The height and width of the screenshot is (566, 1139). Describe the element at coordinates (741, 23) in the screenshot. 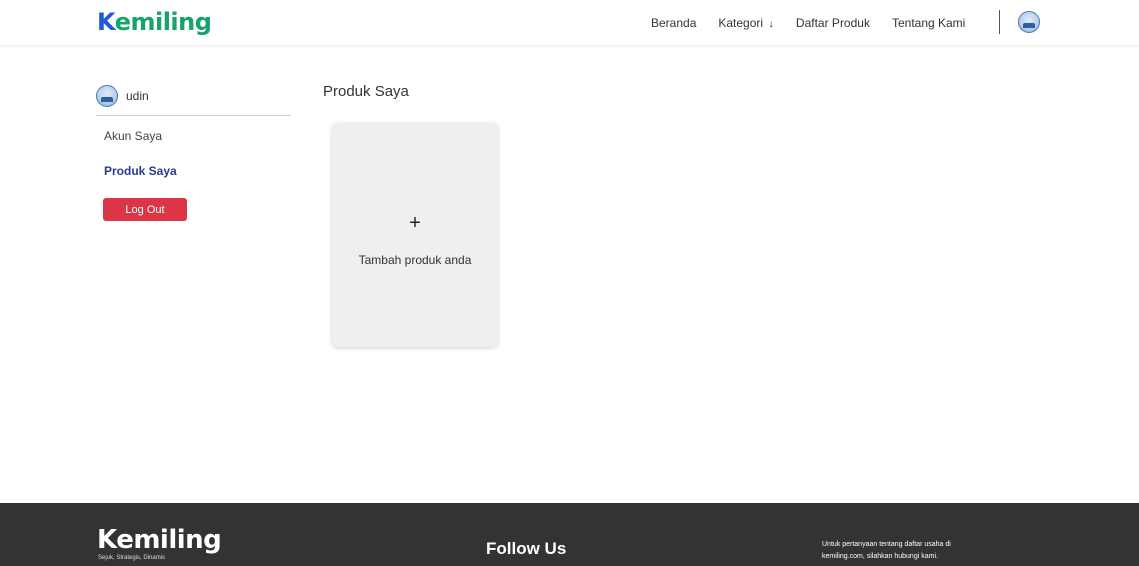

I see `nav-kategori-label: Kategori` at that location.